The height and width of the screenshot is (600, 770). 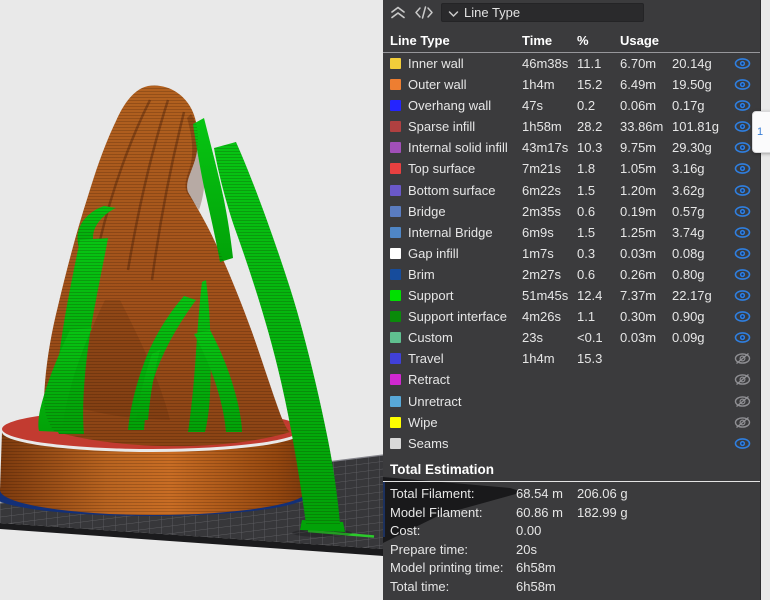 What do you see at coordinates (529, 531) in the screenshot?
I see `totals-value: 0.00` at bounding box center [529, 531].